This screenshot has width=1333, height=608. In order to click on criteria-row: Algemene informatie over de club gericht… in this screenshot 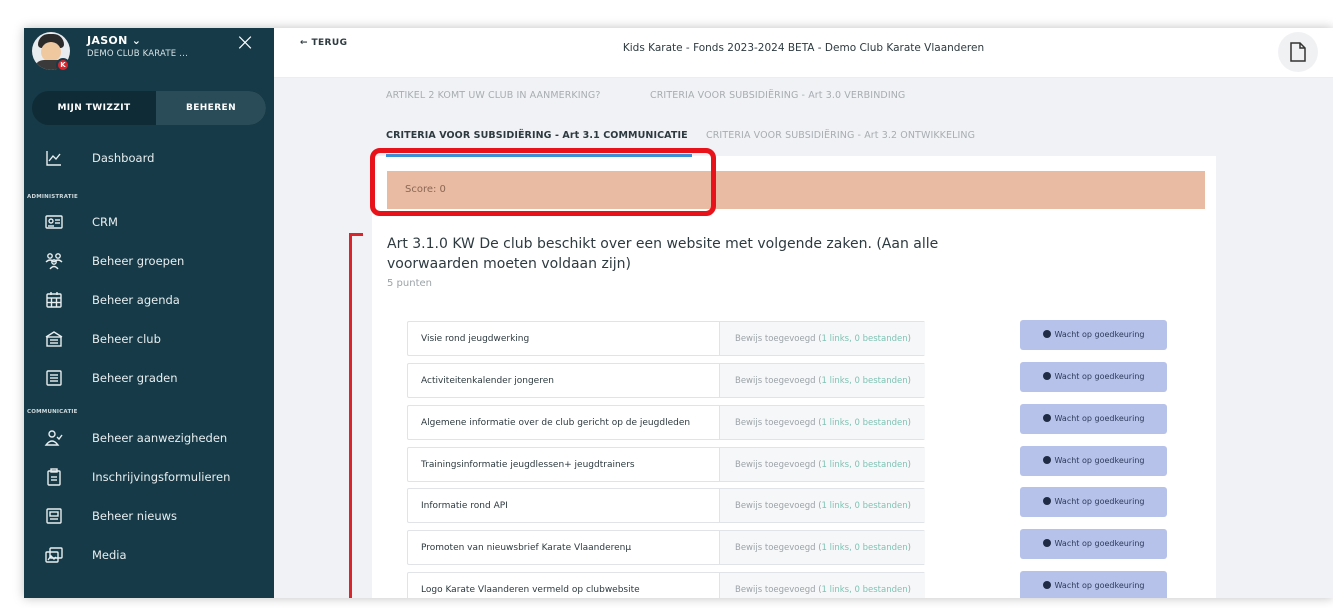, I will do `click(666, 422)`.